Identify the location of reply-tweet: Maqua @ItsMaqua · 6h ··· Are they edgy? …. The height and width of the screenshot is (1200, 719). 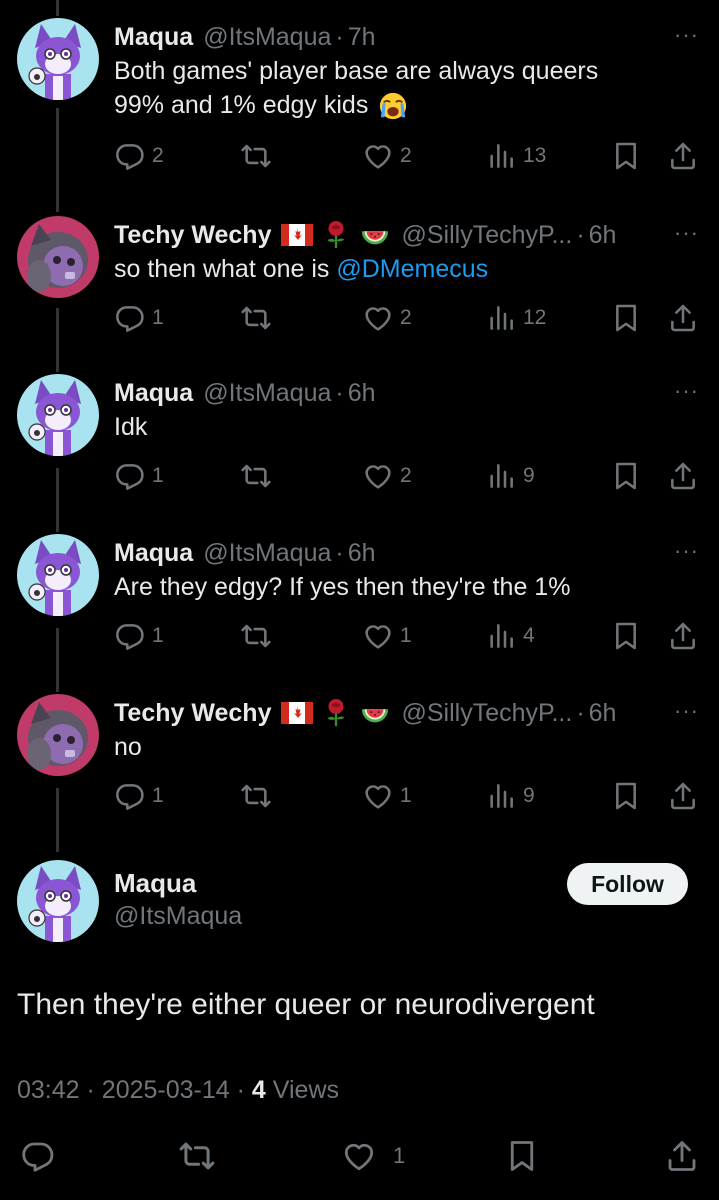
(359, 604).